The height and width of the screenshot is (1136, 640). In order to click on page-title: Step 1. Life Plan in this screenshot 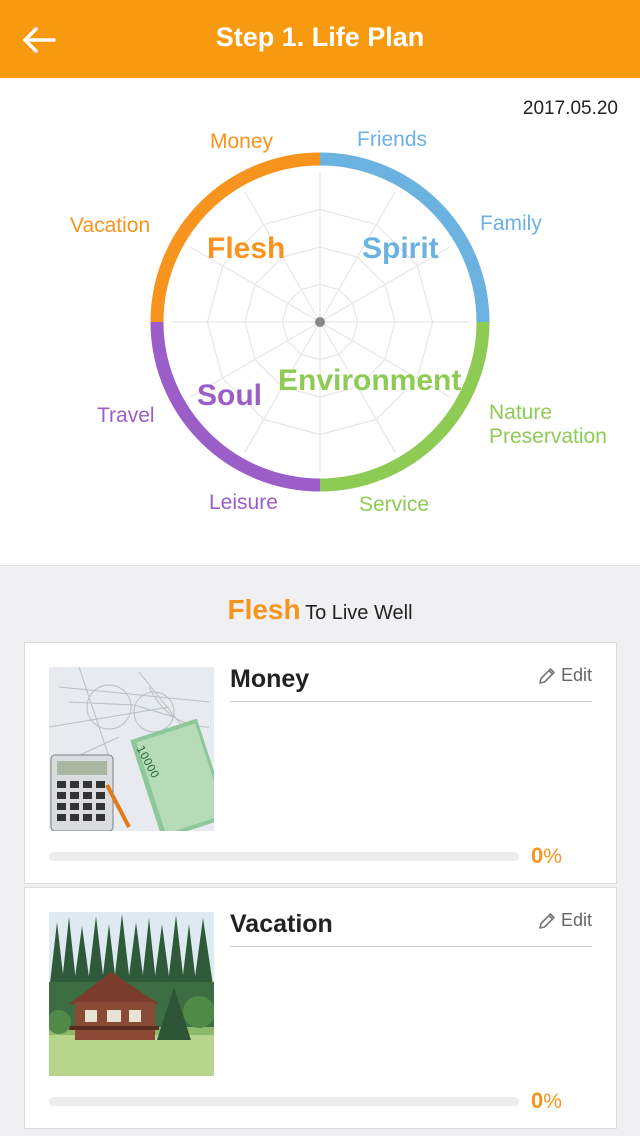, I will do `click(320, 37)`.